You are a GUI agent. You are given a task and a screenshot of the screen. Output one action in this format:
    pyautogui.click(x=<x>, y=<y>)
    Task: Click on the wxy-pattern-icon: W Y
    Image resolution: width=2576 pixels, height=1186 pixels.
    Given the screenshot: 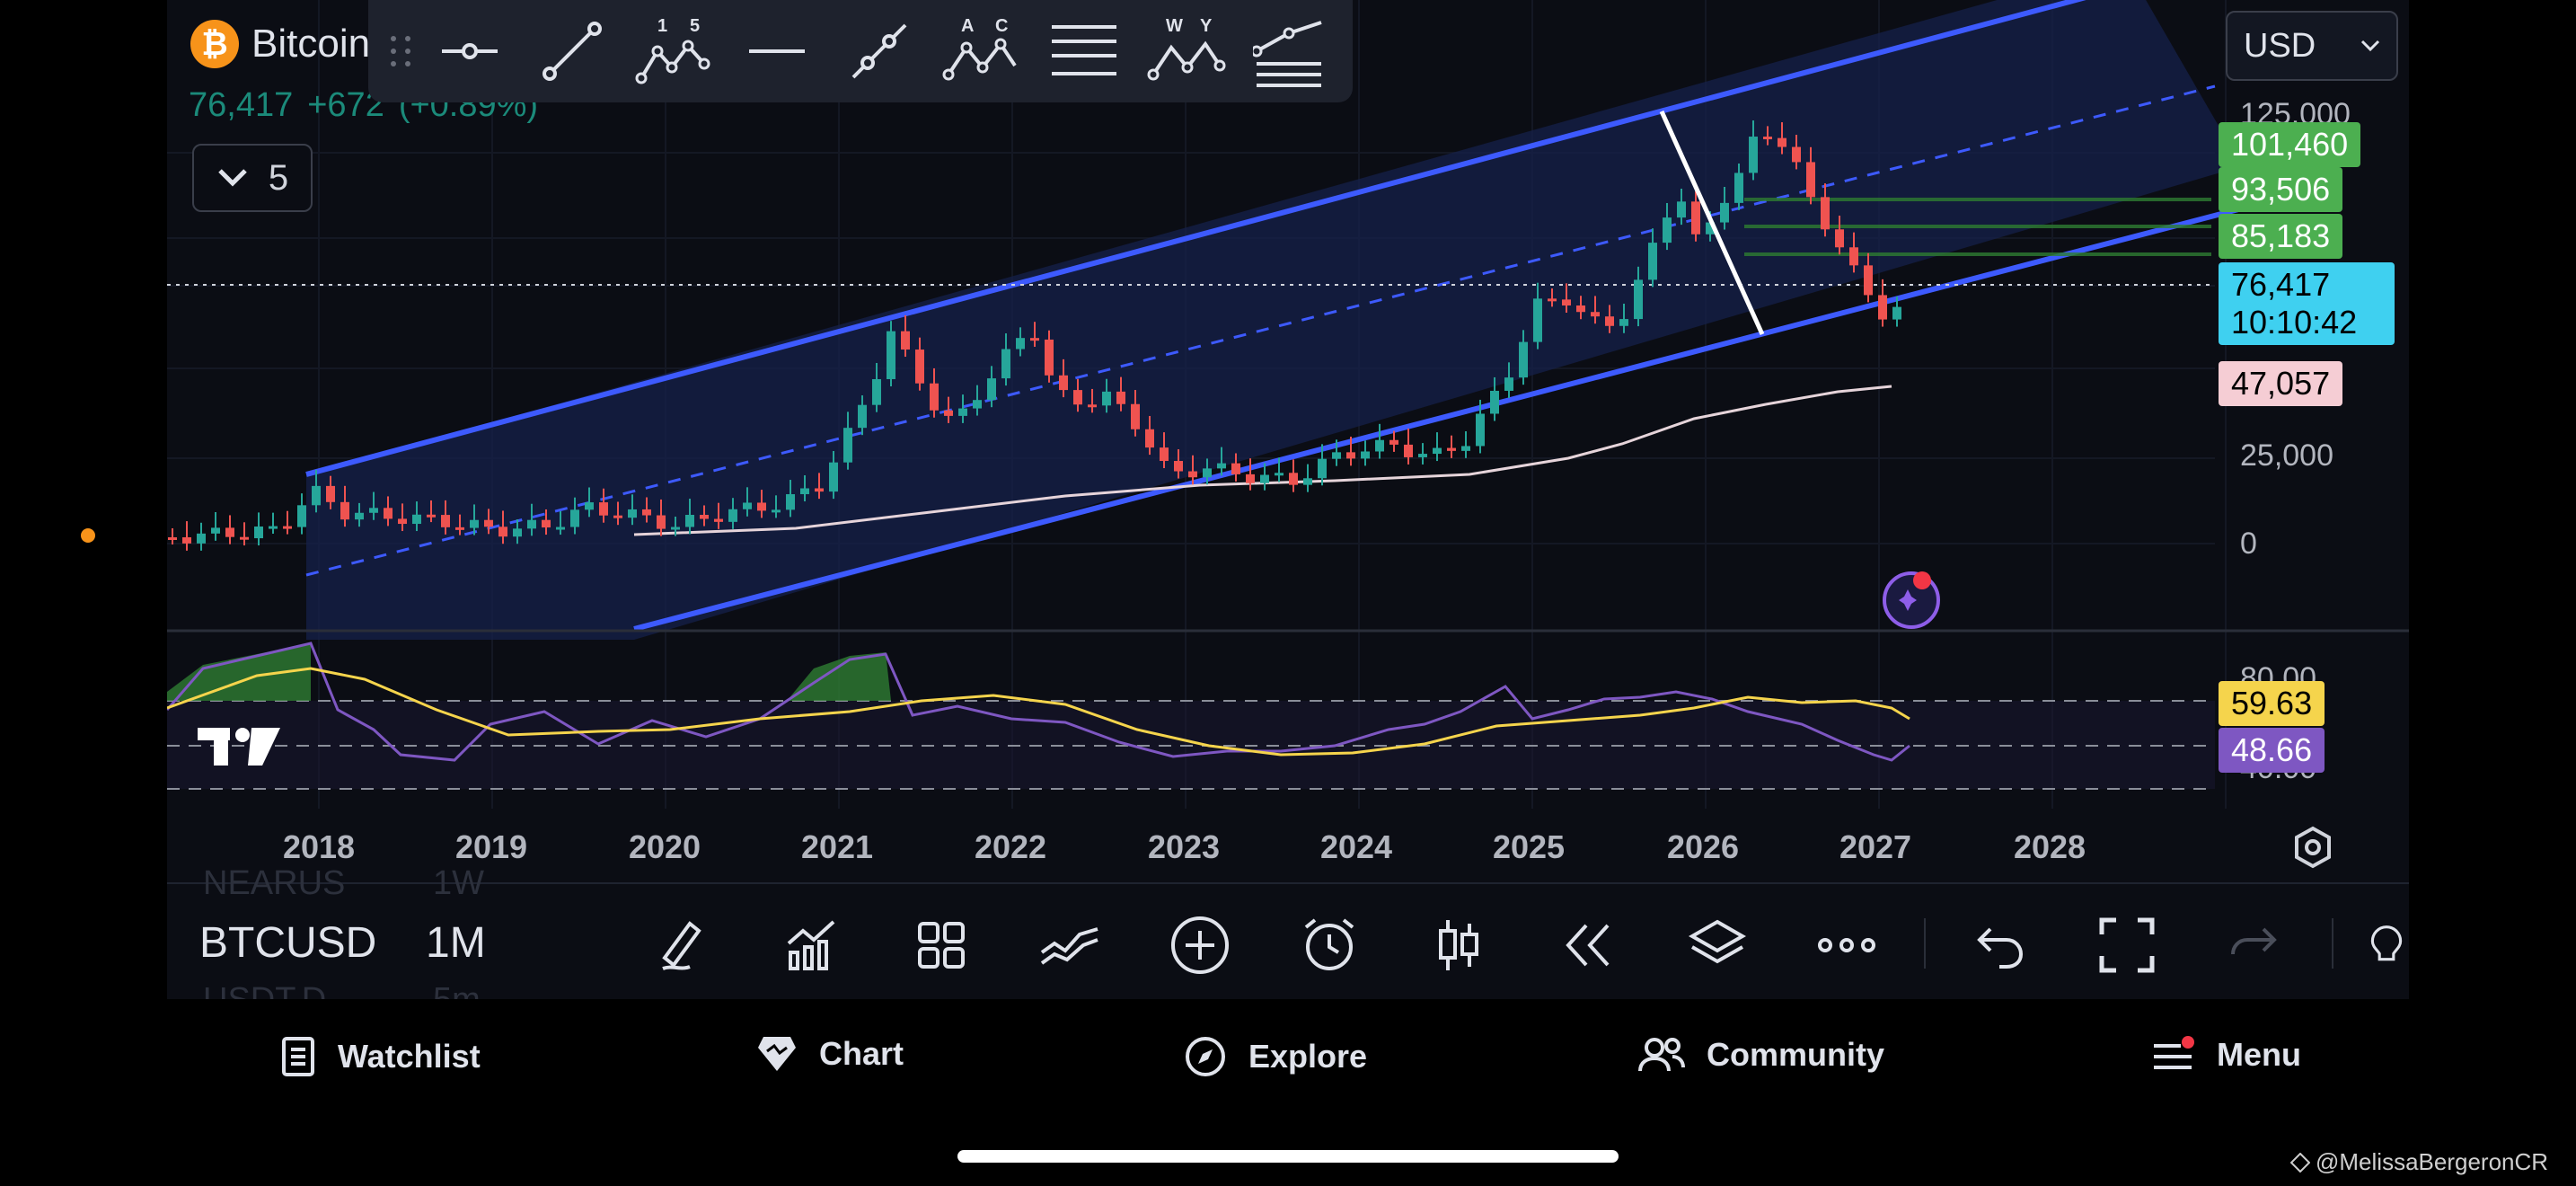 What is the action you would take?
    pyautogui.click(x=1186, y=51)
    